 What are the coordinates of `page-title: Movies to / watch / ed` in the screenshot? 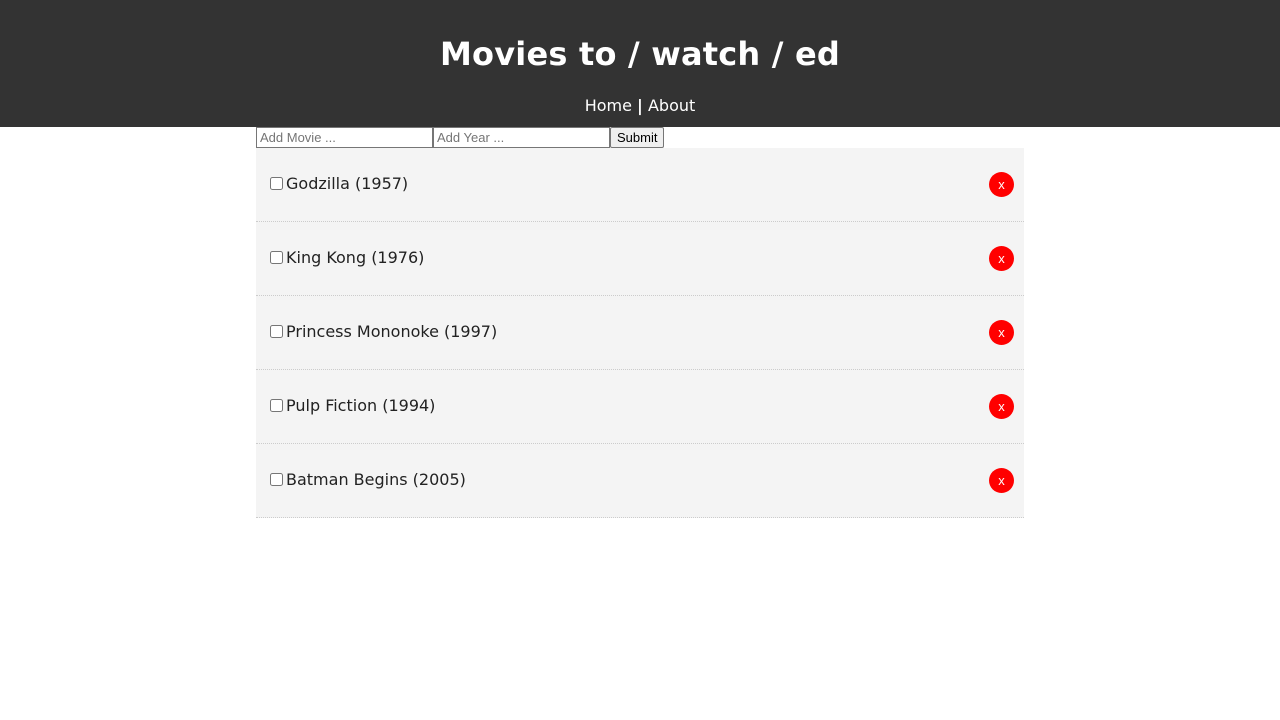 It's located at (640, 54).